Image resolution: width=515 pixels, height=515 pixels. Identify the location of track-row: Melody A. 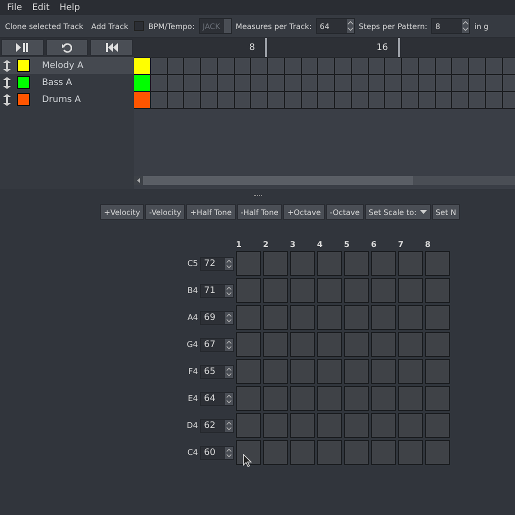
(67, 65).